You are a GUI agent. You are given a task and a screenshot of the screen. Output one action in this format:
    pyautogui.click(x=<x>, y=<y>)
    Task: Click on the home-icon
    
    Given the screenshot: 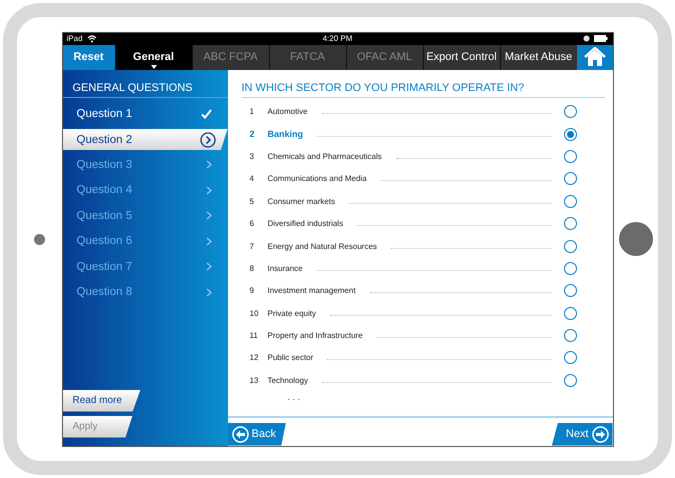 What is the action you would take?
    pyautogui.click(x=595, y=57)
    